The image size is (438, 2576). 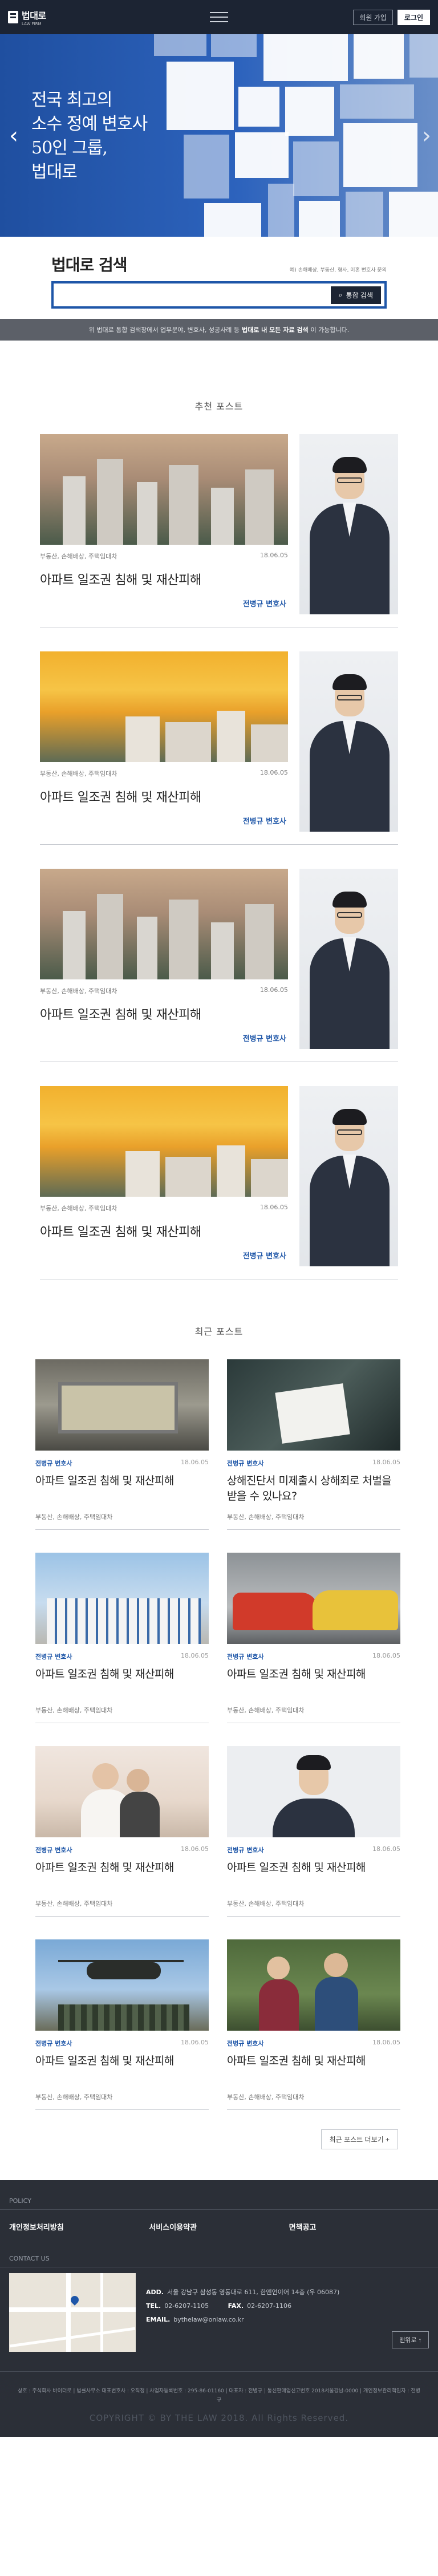 What do you see at coordinates (158, 2319) in the screenshot?
I see `email-label: EMAIL.` at bounding box center [158, 2319].